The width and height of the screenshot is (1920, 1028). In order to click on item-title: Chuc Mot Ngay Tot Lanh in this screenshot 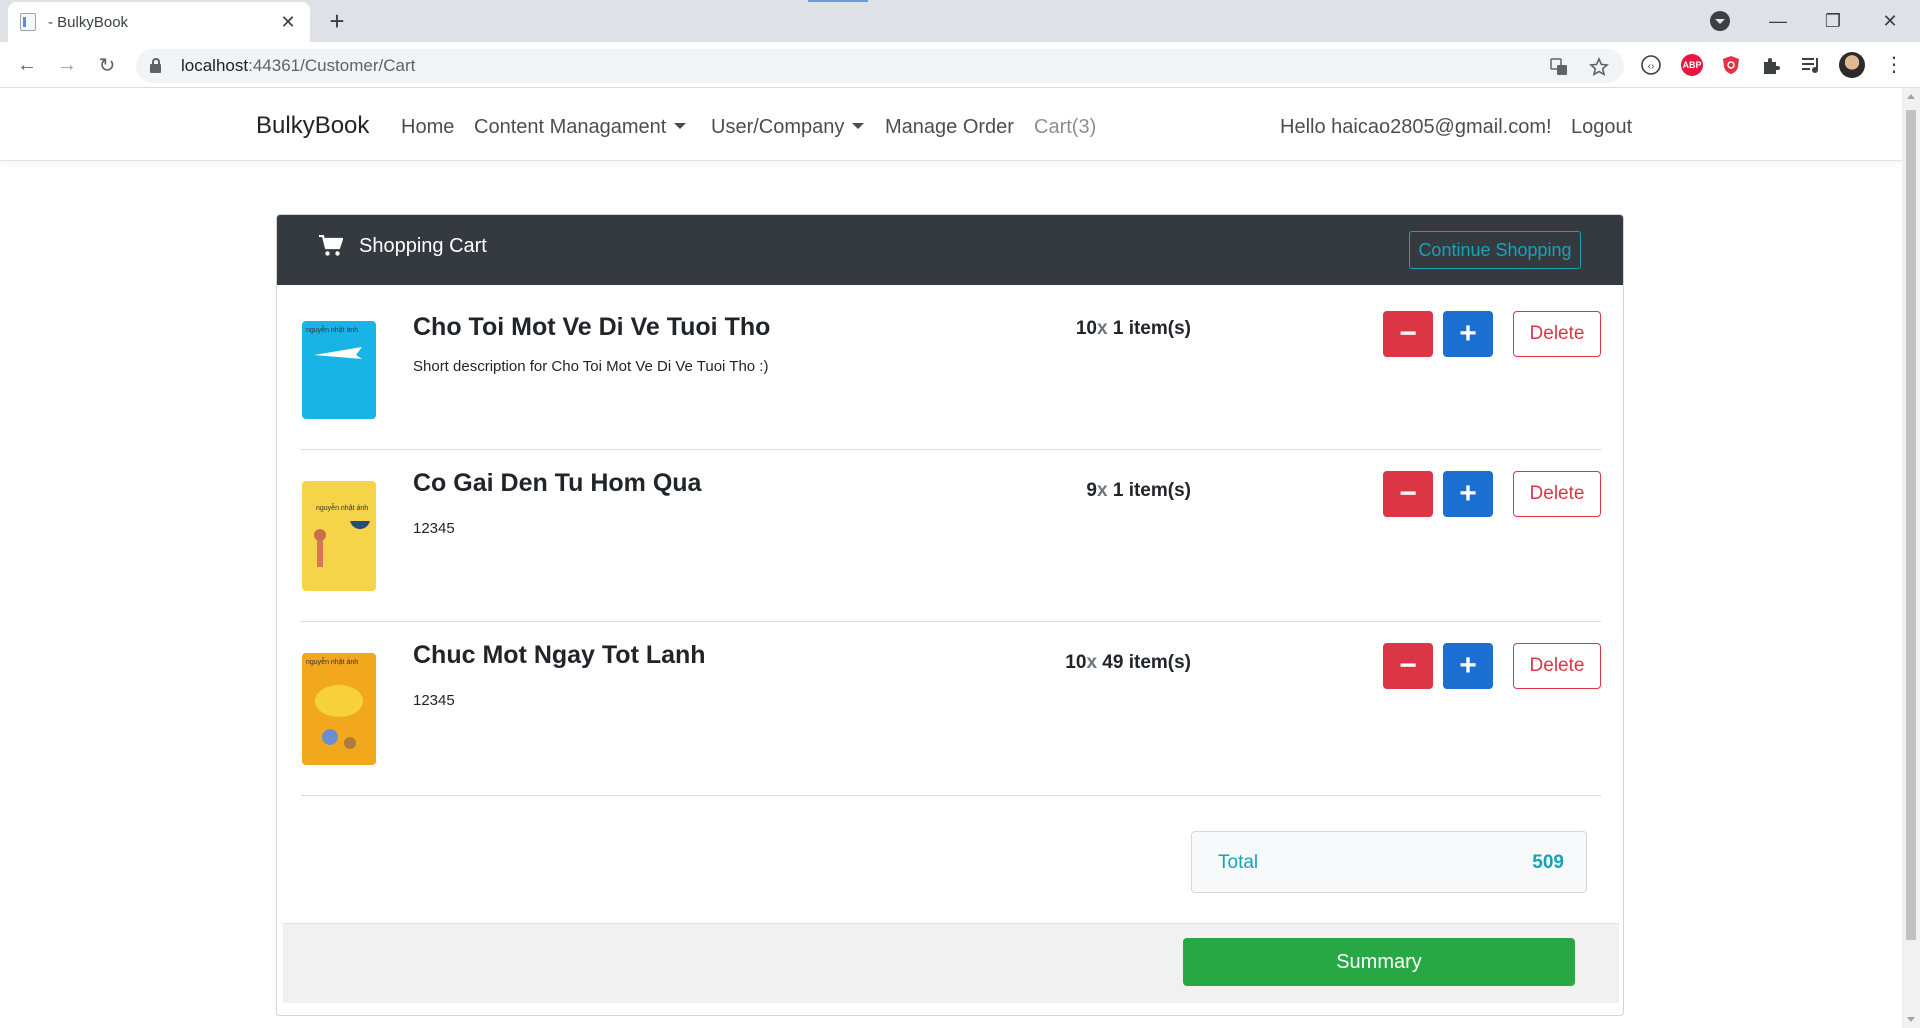, I will do `click(559, 655)`.